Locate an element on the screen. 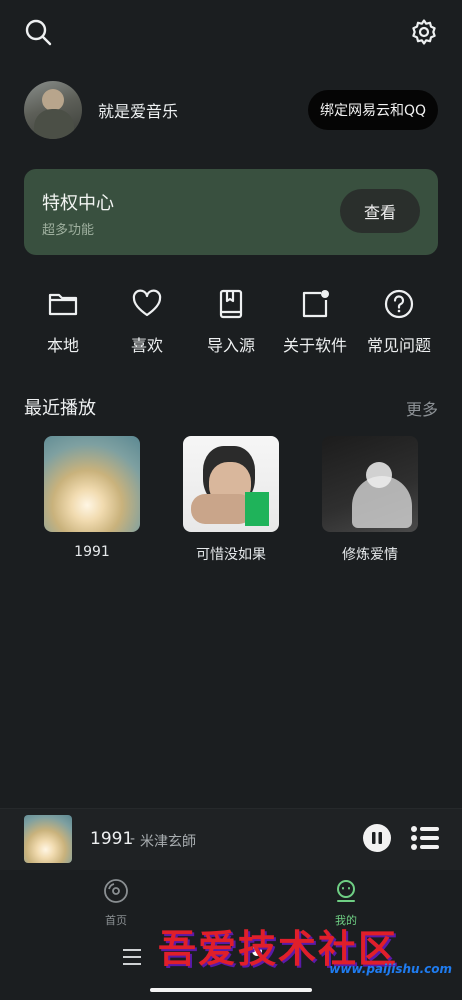 This screenshot has height=1000, width=462. recent-title: 最近播放 is located at coordinates (60, 408).